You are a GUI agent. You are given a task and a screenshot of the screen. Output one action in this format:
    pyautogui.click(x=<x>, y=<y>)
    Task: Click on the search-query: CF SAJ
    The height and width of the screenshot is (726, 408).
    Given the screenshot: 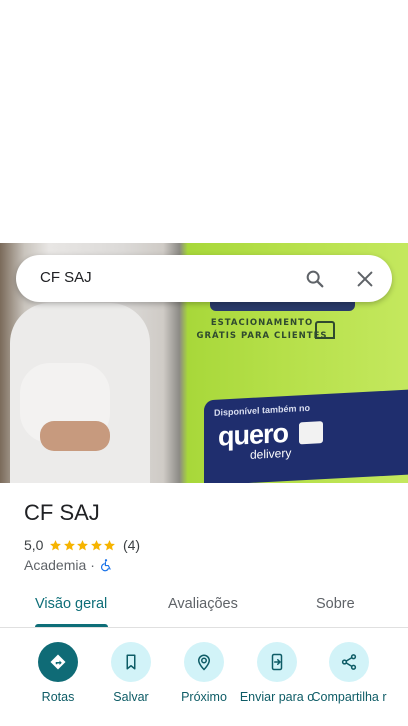 What is the action you would take?
    pyautogui.click(x=66, y=277)
    